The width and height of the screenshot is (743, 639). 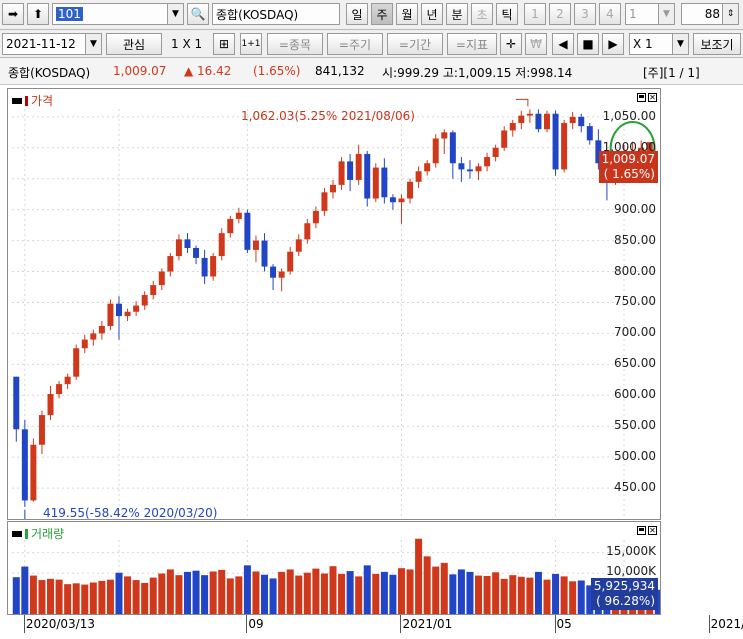 What do you see at coordinates (659, 44) in the screenshot?
I see `zoom-select: X 1 ▼` at bounding box center [659, 44].